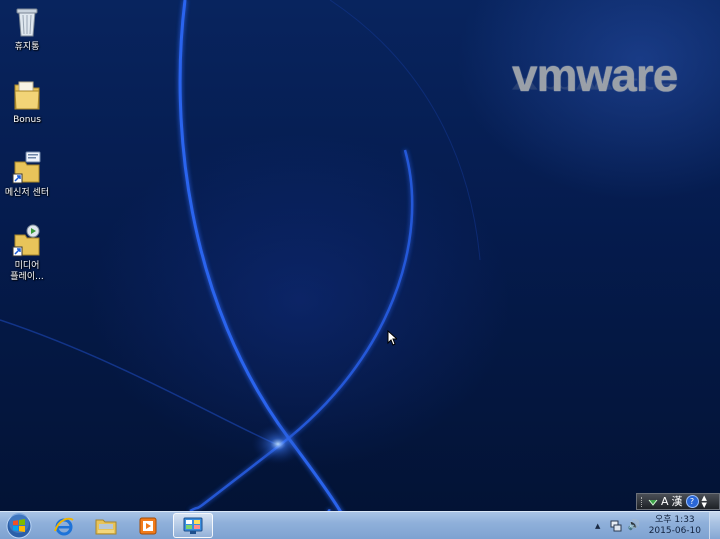 The width and height of the screenshot is (720, 539). What do you see at coordinates (653, 502) in the screenshot?
I see `ime-status-icon` at bounding box center [653, 502].